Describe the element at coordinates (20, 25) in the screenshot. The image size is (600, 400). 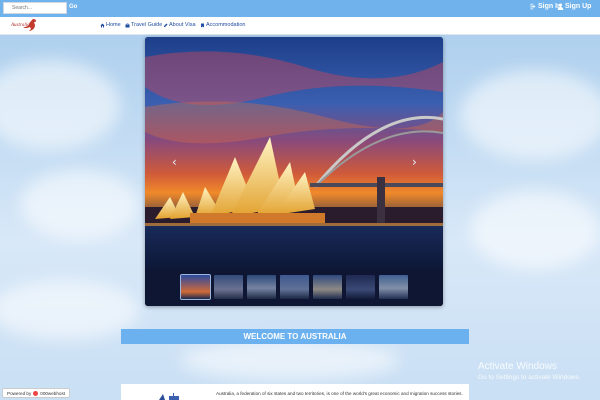
I see `logo-text: Australia` at that location.